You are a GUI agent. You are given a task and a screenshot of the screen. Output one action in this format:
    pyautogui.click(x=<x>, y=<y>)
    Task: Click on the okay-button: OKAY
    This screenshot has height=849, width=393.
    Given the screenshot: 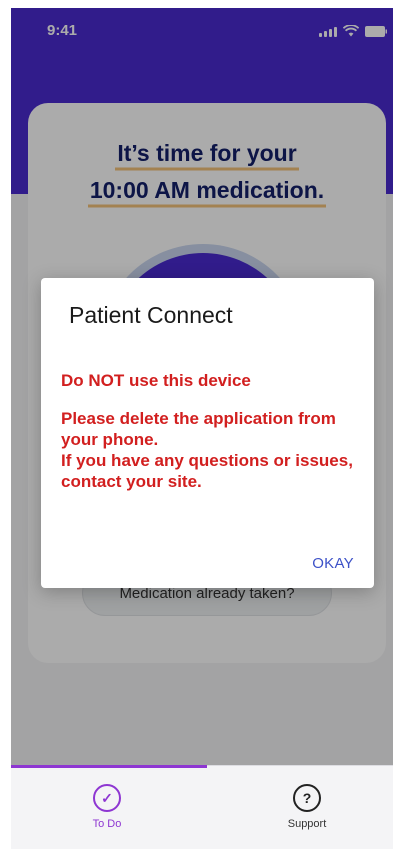 What is the action you would take?
    pyautogui.click(x=333, y=563)
    